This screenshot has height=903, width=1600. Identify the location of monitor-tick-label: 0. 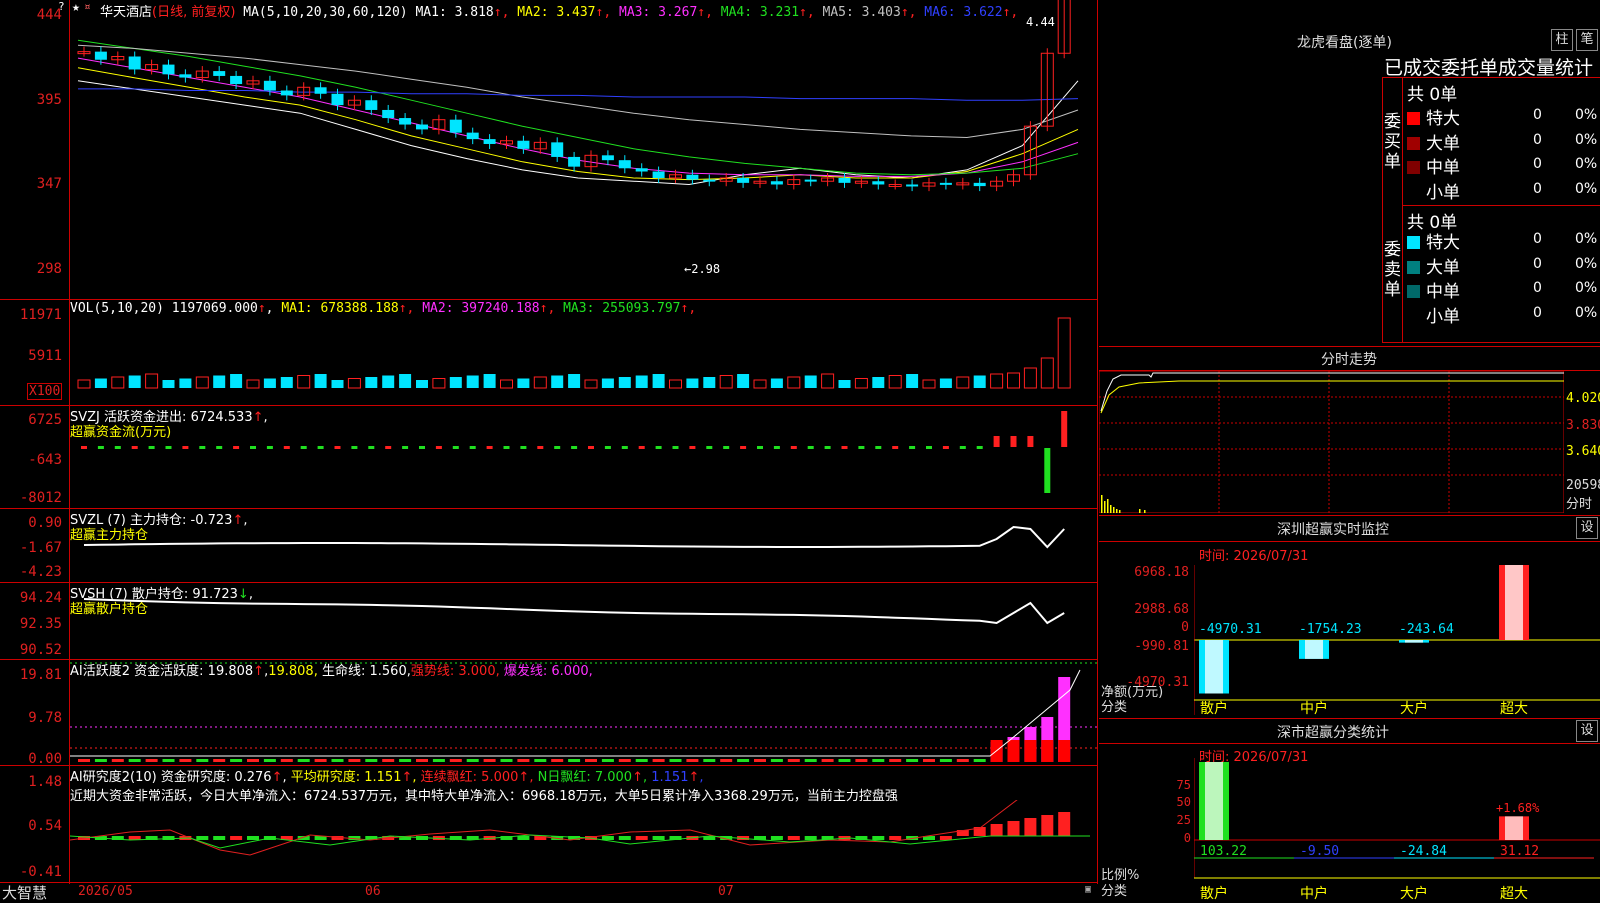
(1185, 627).